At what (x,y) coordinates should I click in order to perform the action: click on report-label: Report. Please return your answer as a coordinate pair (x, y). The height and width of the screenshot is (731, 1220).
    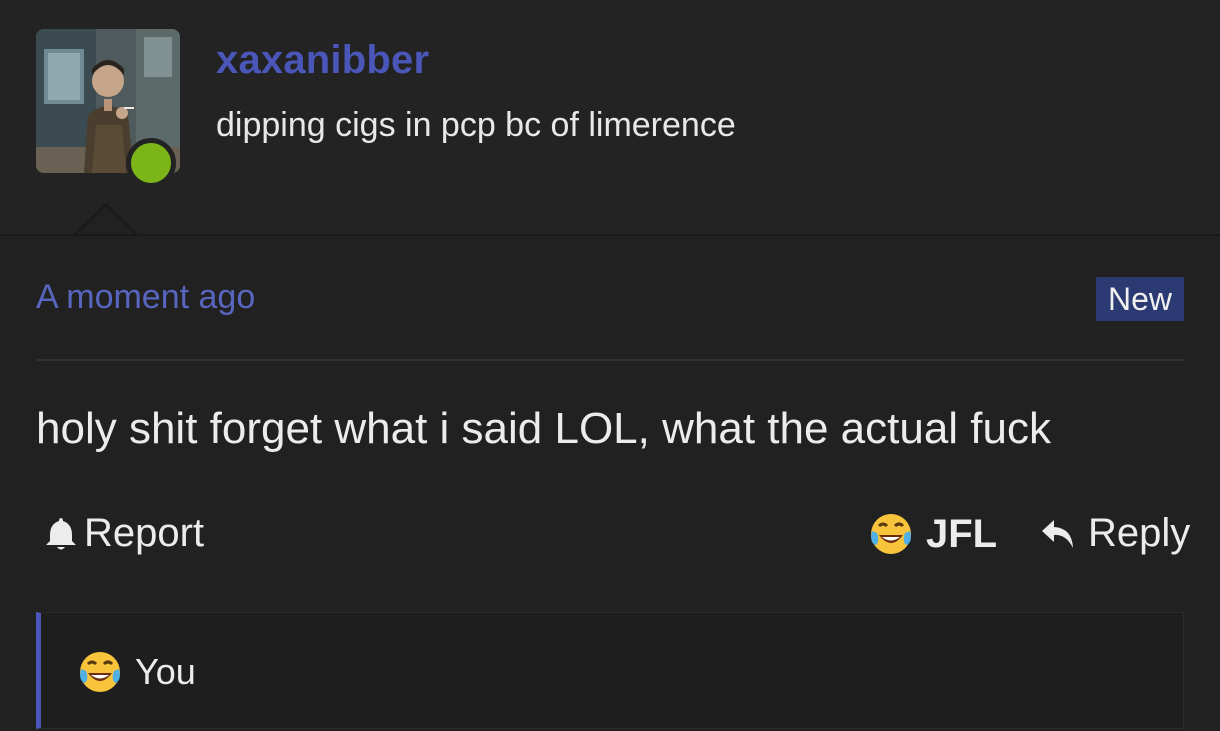
    Looking at the image, I should click on (144, 533).